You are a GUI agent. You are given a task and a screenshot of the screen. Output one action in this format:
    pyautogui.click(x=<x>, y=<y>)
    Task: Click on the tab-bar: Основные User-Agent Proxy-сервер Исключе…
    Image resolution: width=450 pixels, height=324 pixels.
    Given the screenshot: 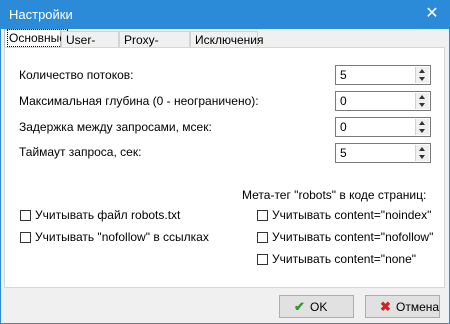 What is the action you would take?
    pyautogui.click(x=225, y=46)
    